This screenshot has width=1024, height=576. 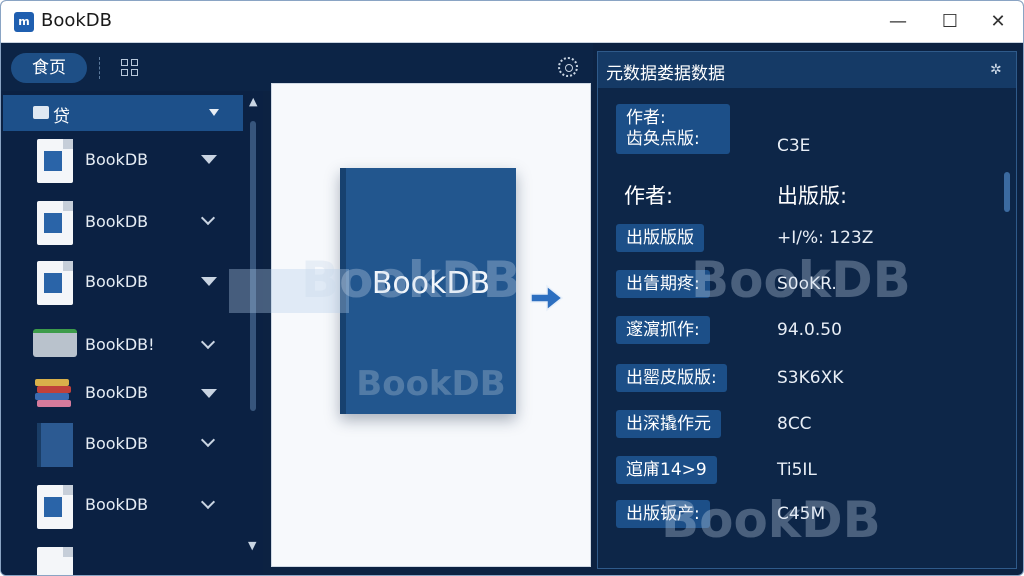 What do you see at coordinates (898, 22) in the screenshot?
I see `minimize-button: —` at bounding box center [898, 22].